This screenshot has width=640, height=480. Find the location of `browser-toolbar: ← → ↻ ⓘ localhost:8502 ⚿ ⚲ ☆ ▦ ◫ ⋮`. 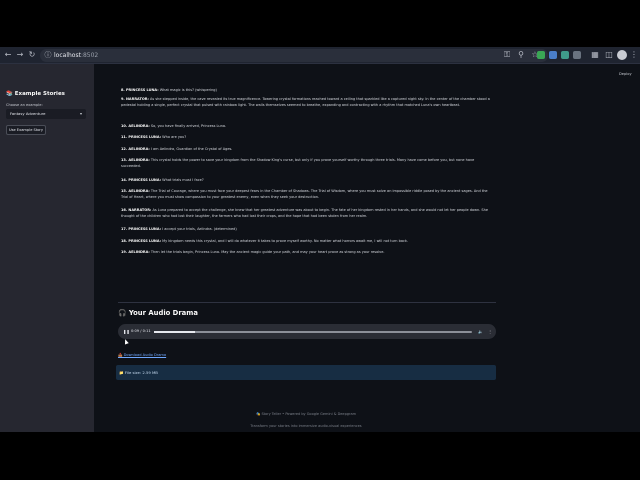

browser-toolbar: ← → ↻ ⓘ localhost:8502 ⚿ ⚲ ☆ ▦ ◫ ⋮ is located at coordinates (320, 55).